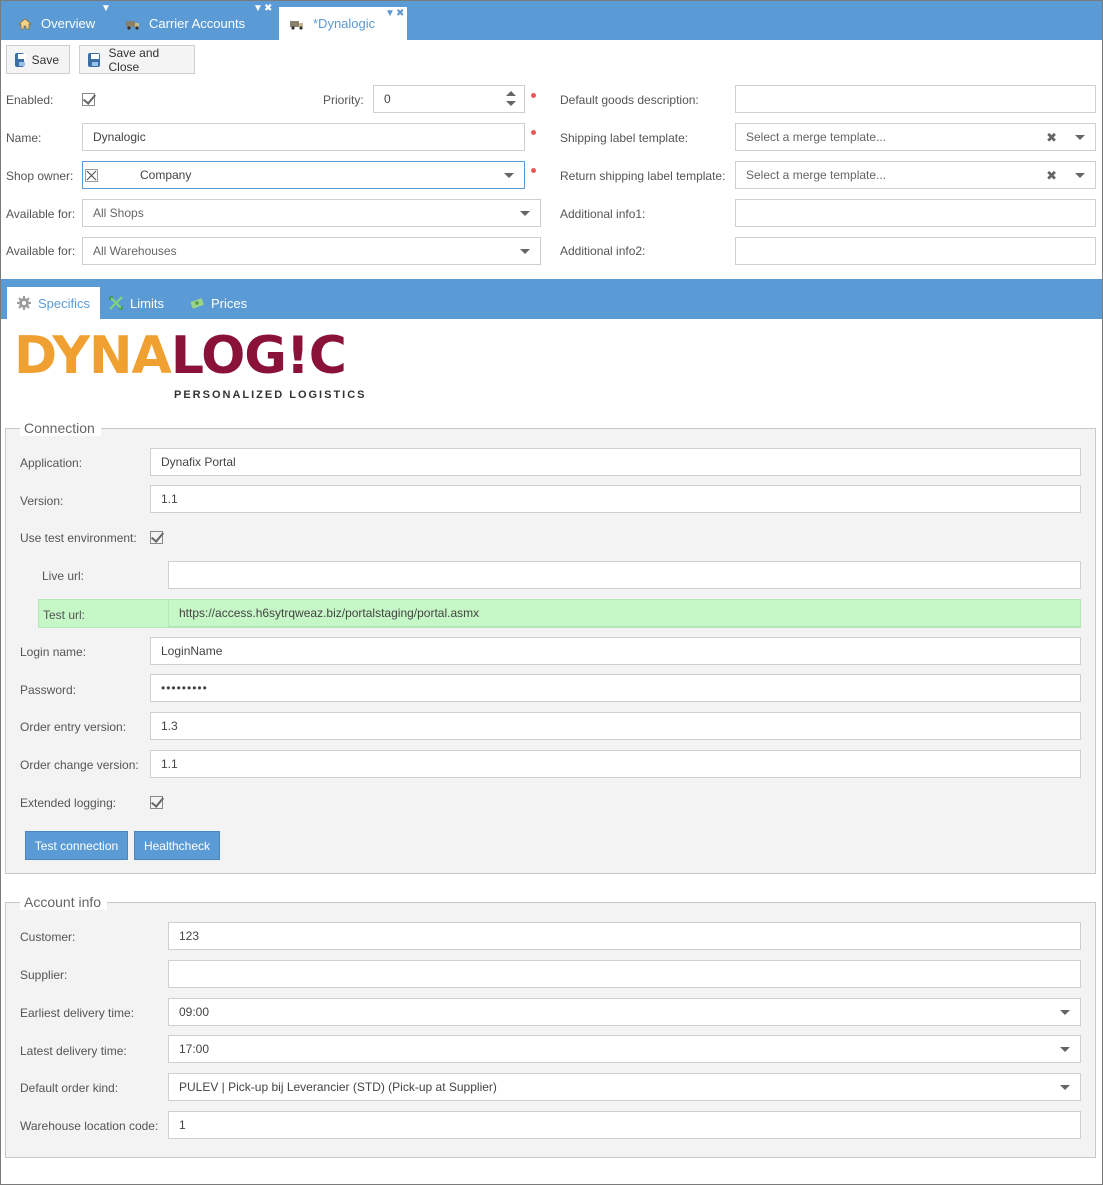 Image resolution: width=1103 pixels, height=1185 pixels. Describe the element at coordinates (134, 59) in the screenshot. I see `save-close-label: Save and Close` at that location.